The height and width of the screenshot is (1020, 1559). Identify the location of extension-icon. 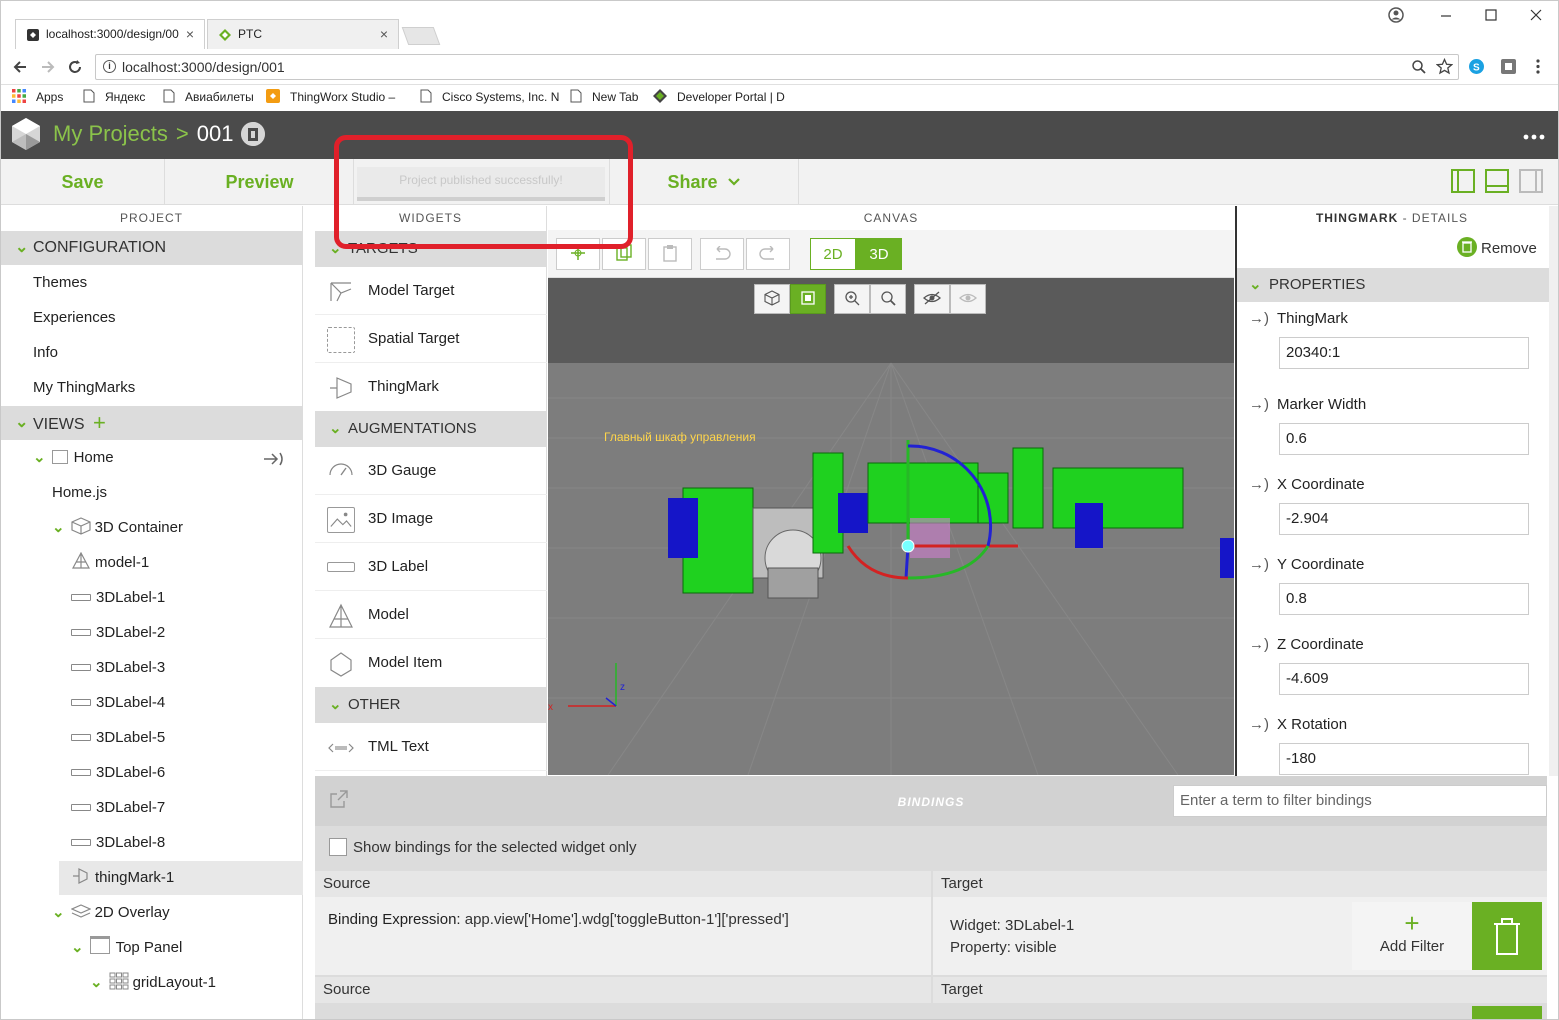
(1508, 66).